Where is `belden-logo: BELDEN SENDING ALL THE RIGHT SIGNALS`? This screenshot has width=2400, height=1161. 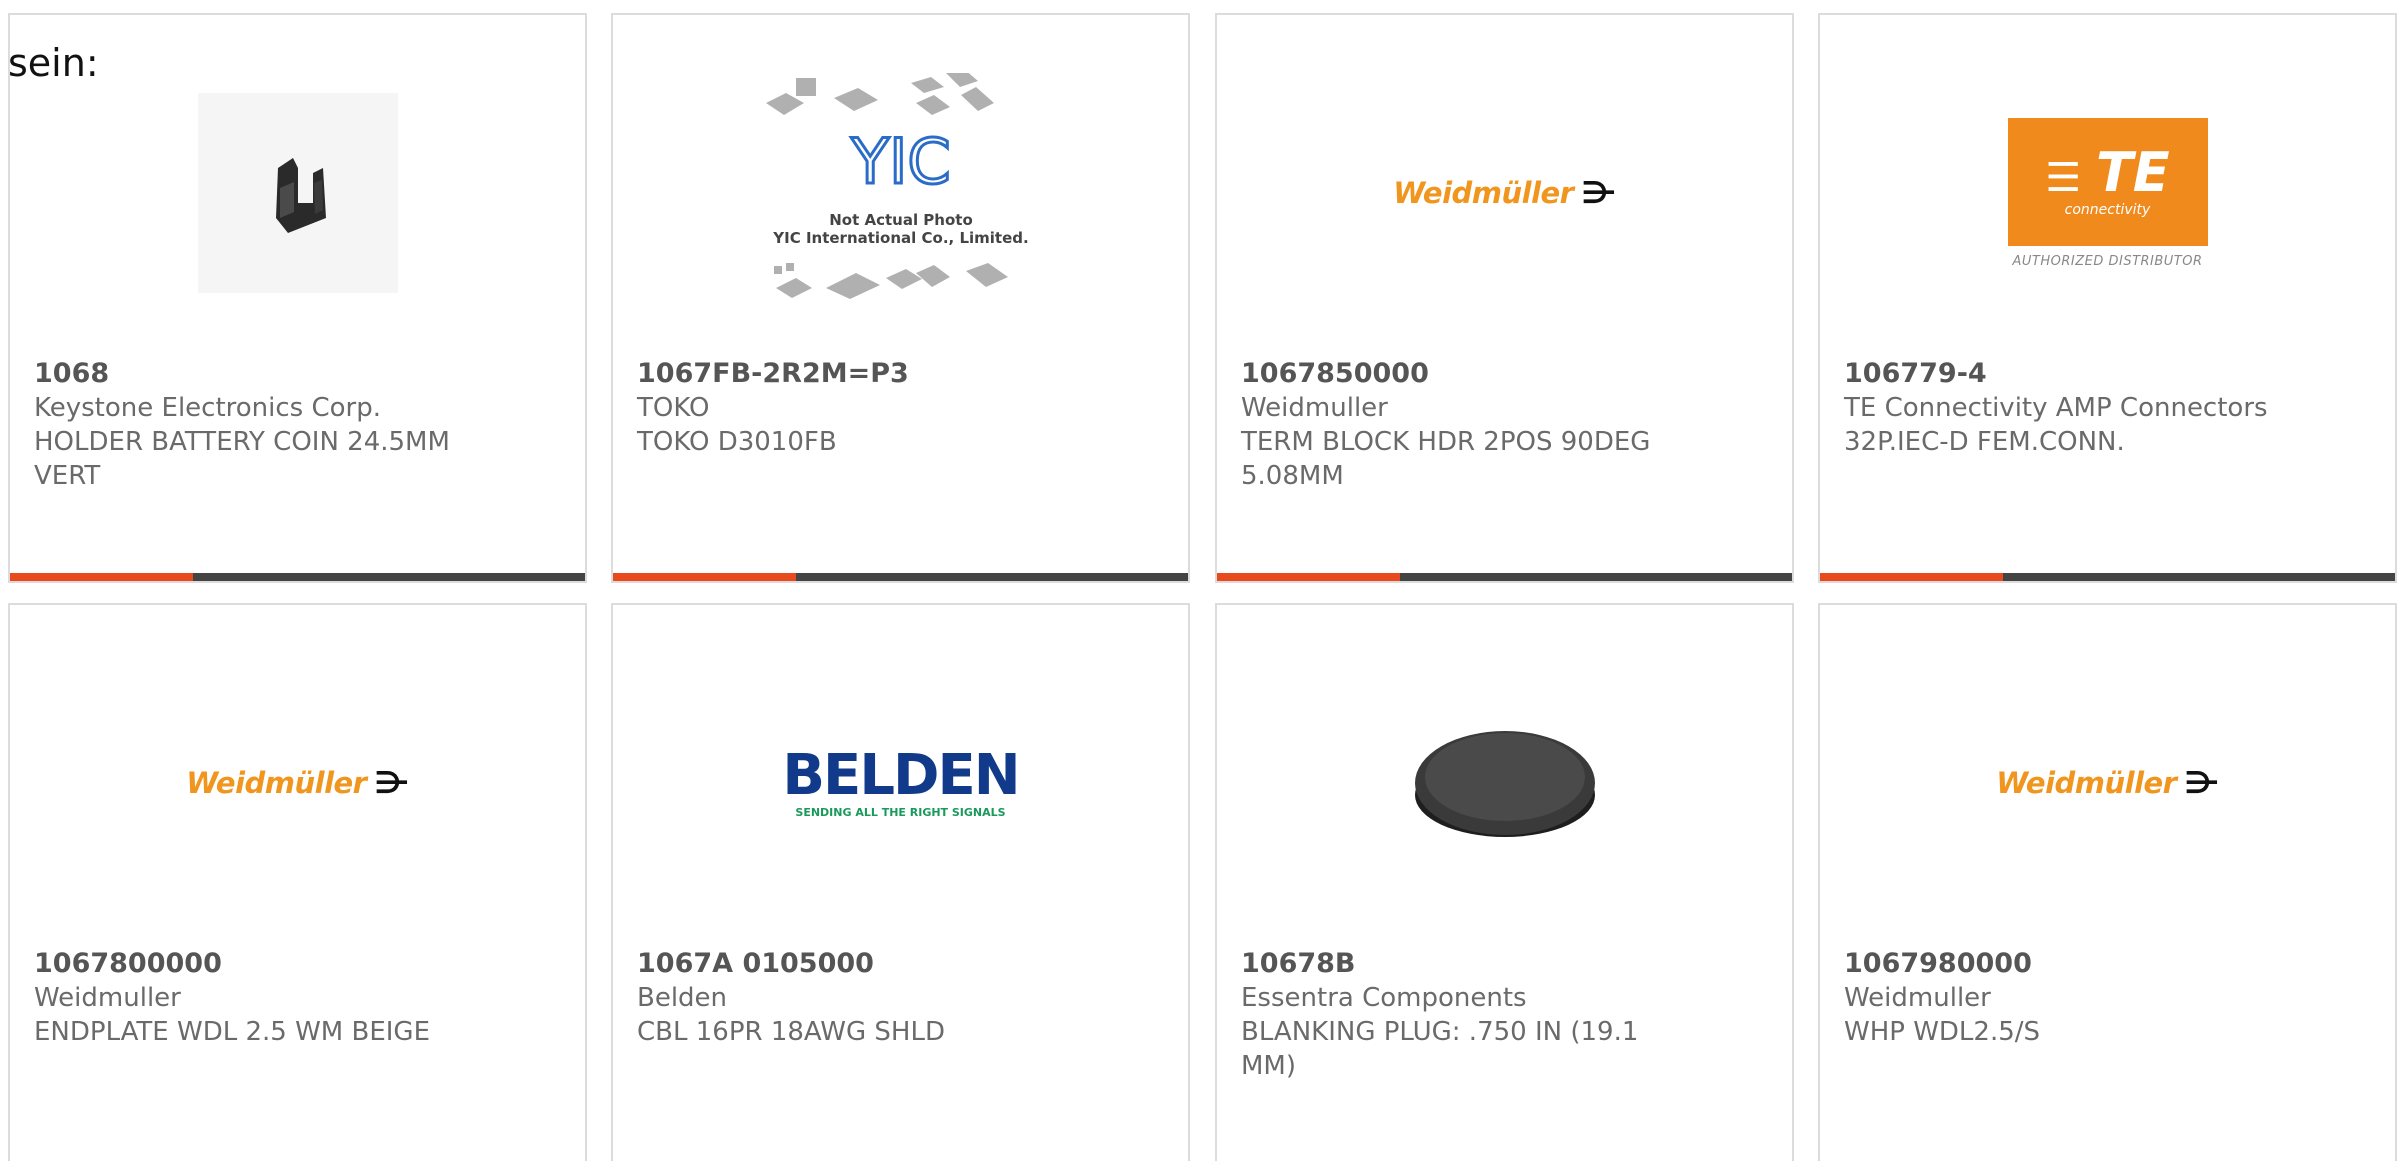
belden-logo: BELDEN SENDING ALL THE RIGHT SIGNALS is located at coordinates (901, 780).